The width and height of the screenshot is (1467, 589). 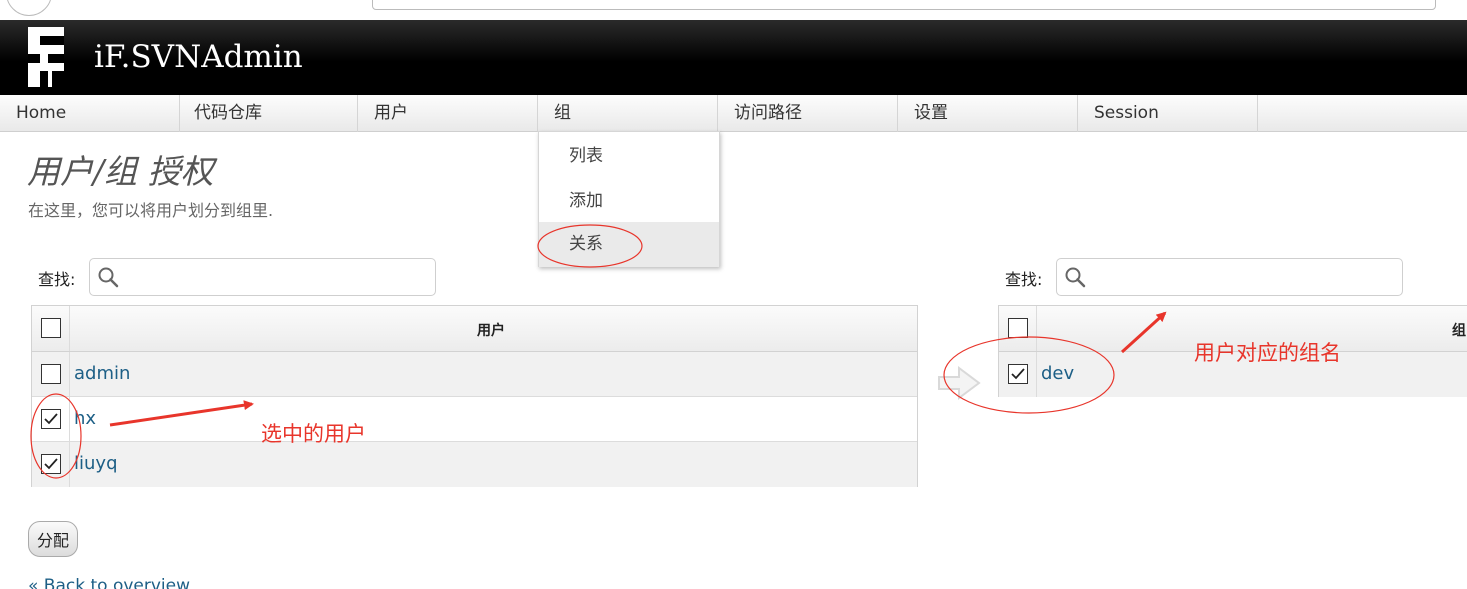 I want to click on transfer-arrow-icon, so click(x=959, y=383).